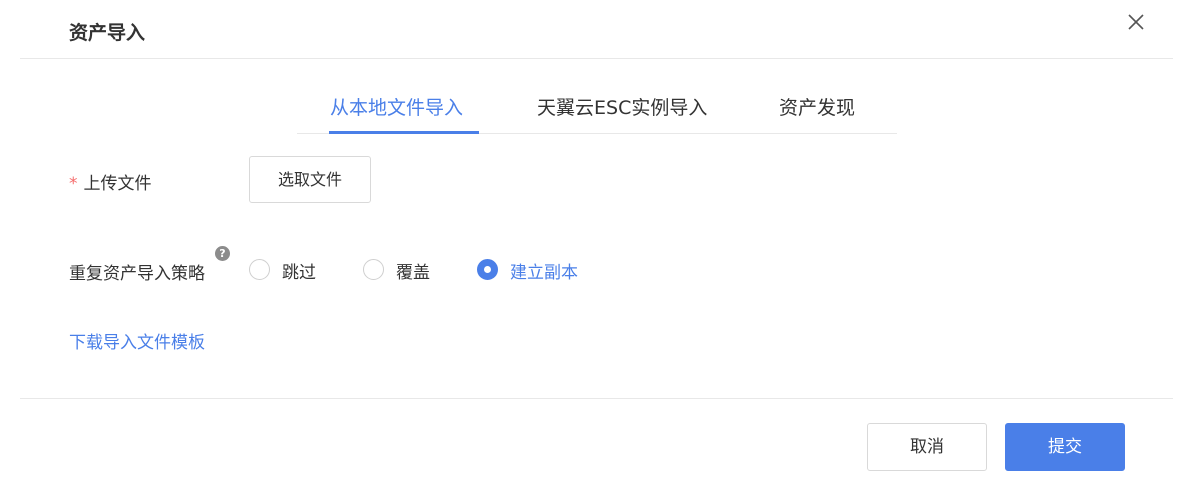 Image resolution: width=1193 pixels, height=493 pixels. What do you see at coordinates (544, 270) in the screenshot?
I see `radio-create-copy-label: 建立副本` at bounding box center [544, 270].